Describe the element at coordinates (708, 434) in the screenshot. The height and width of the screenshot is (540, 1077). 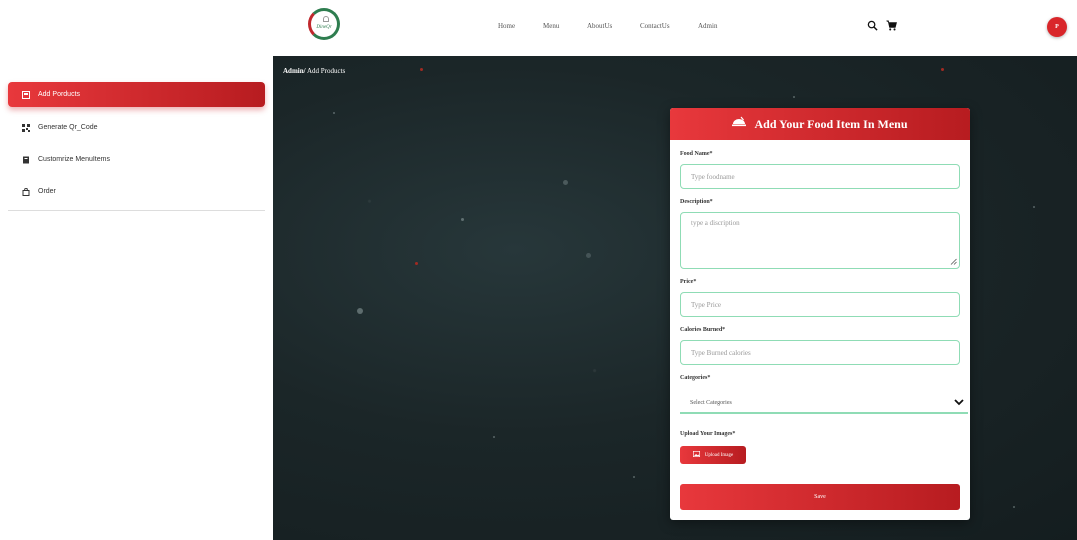
I see `images-label: Upload Your Images*` at that location.